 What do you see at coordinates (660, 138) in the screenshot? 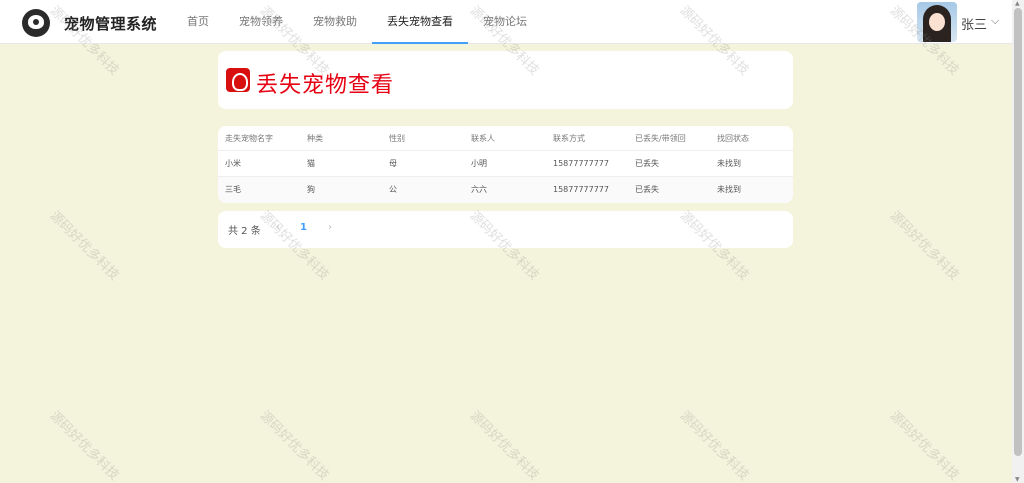
I see `col-lost-status: 已丢失/带领回` at bounding box center [660, 138].